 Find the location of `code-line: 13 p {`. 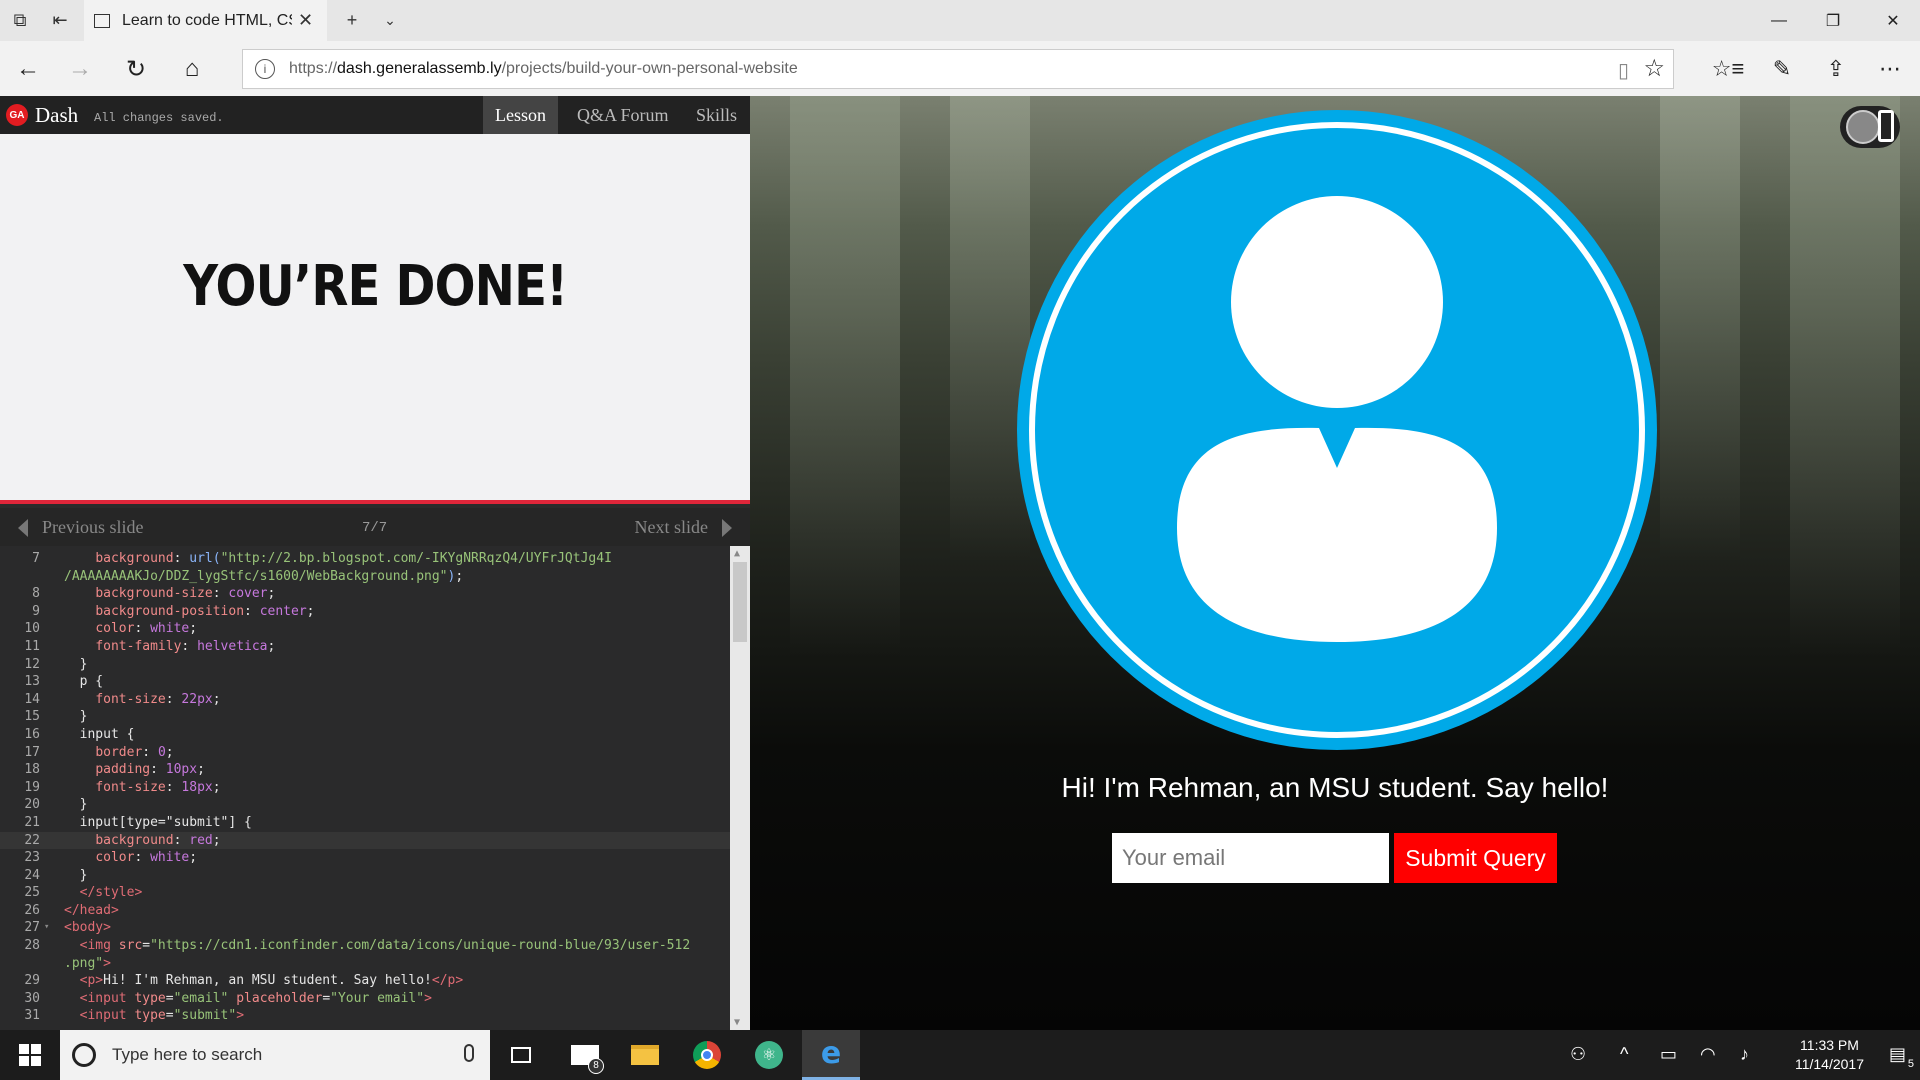

code-line: 13 p { is located at coordinates (365, 682).